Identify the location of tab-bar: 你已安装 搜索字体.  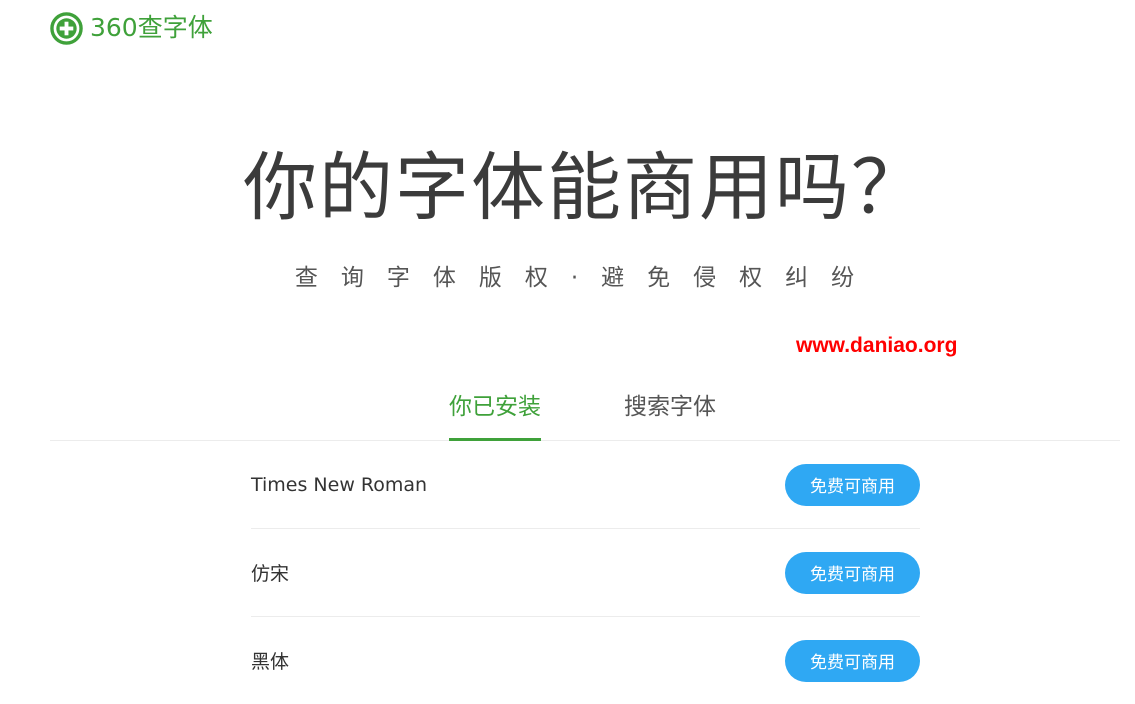
(585, 412).